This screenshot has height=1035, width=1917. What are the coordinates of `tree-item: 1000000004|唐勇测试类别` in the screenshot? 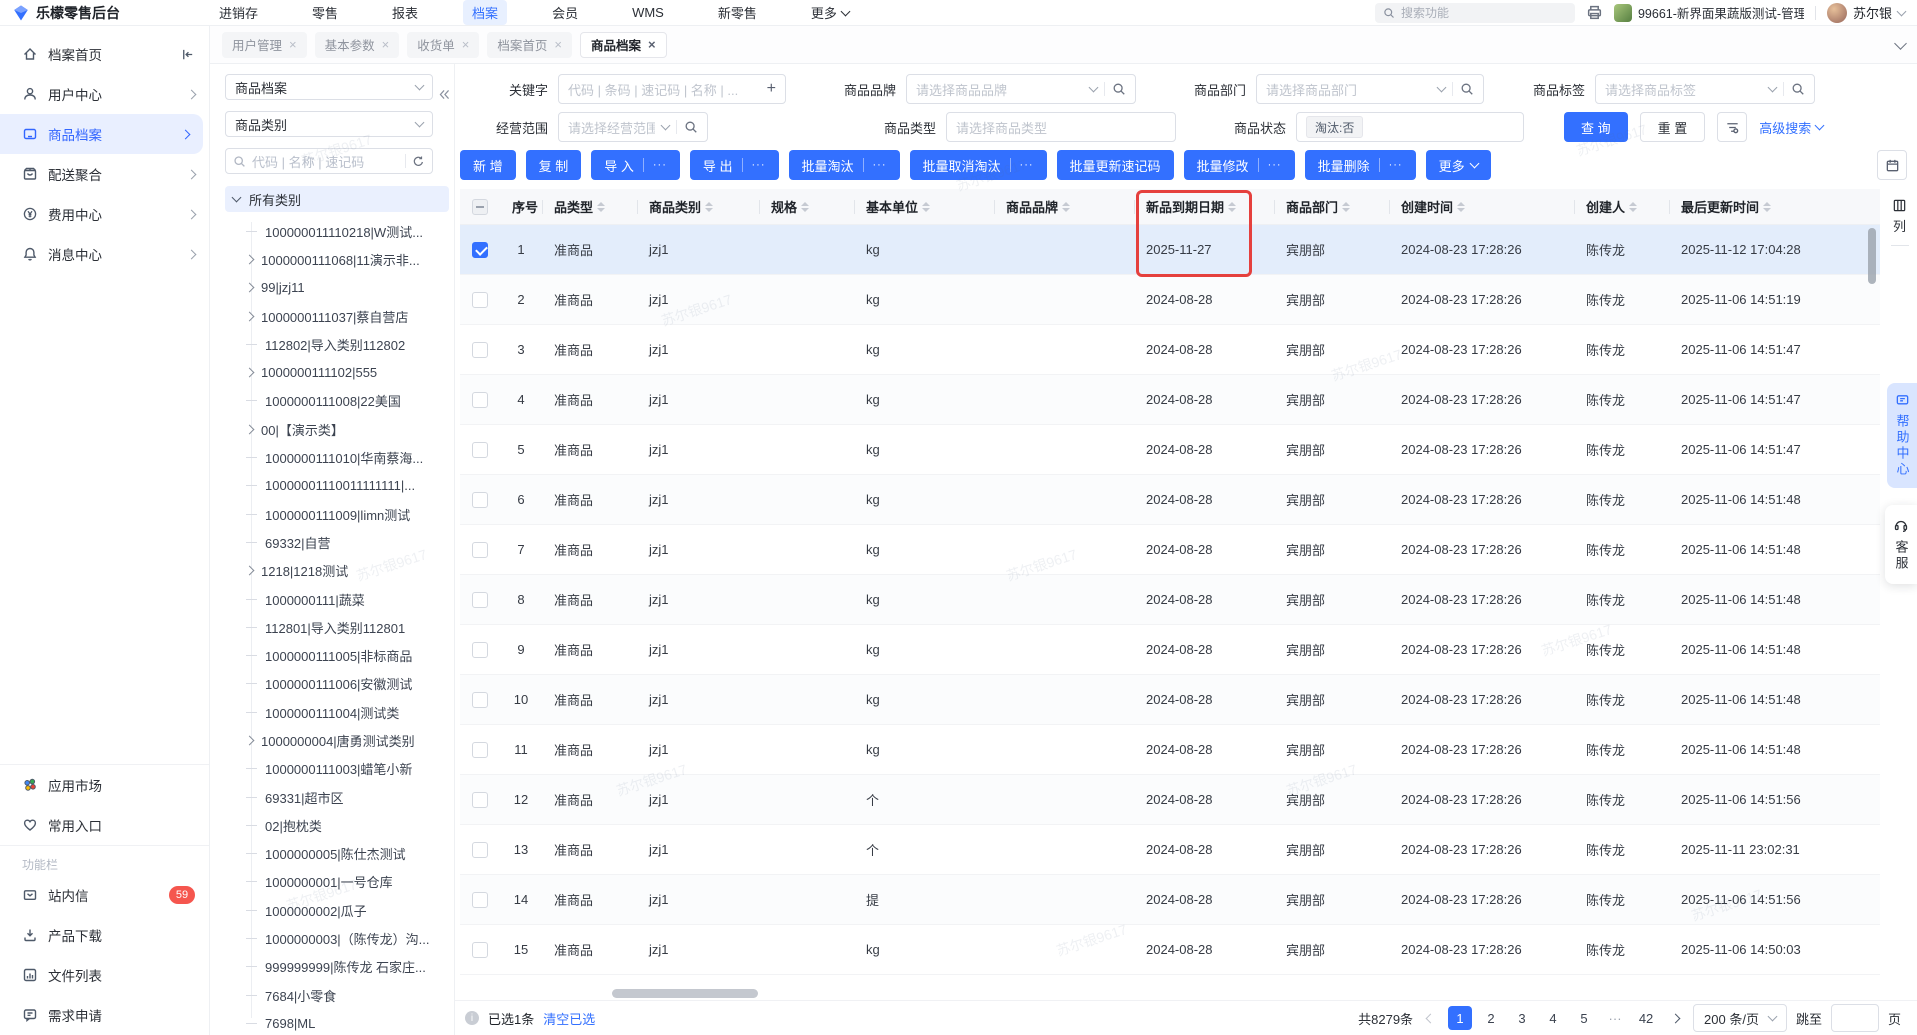 It's located at (339, 740).